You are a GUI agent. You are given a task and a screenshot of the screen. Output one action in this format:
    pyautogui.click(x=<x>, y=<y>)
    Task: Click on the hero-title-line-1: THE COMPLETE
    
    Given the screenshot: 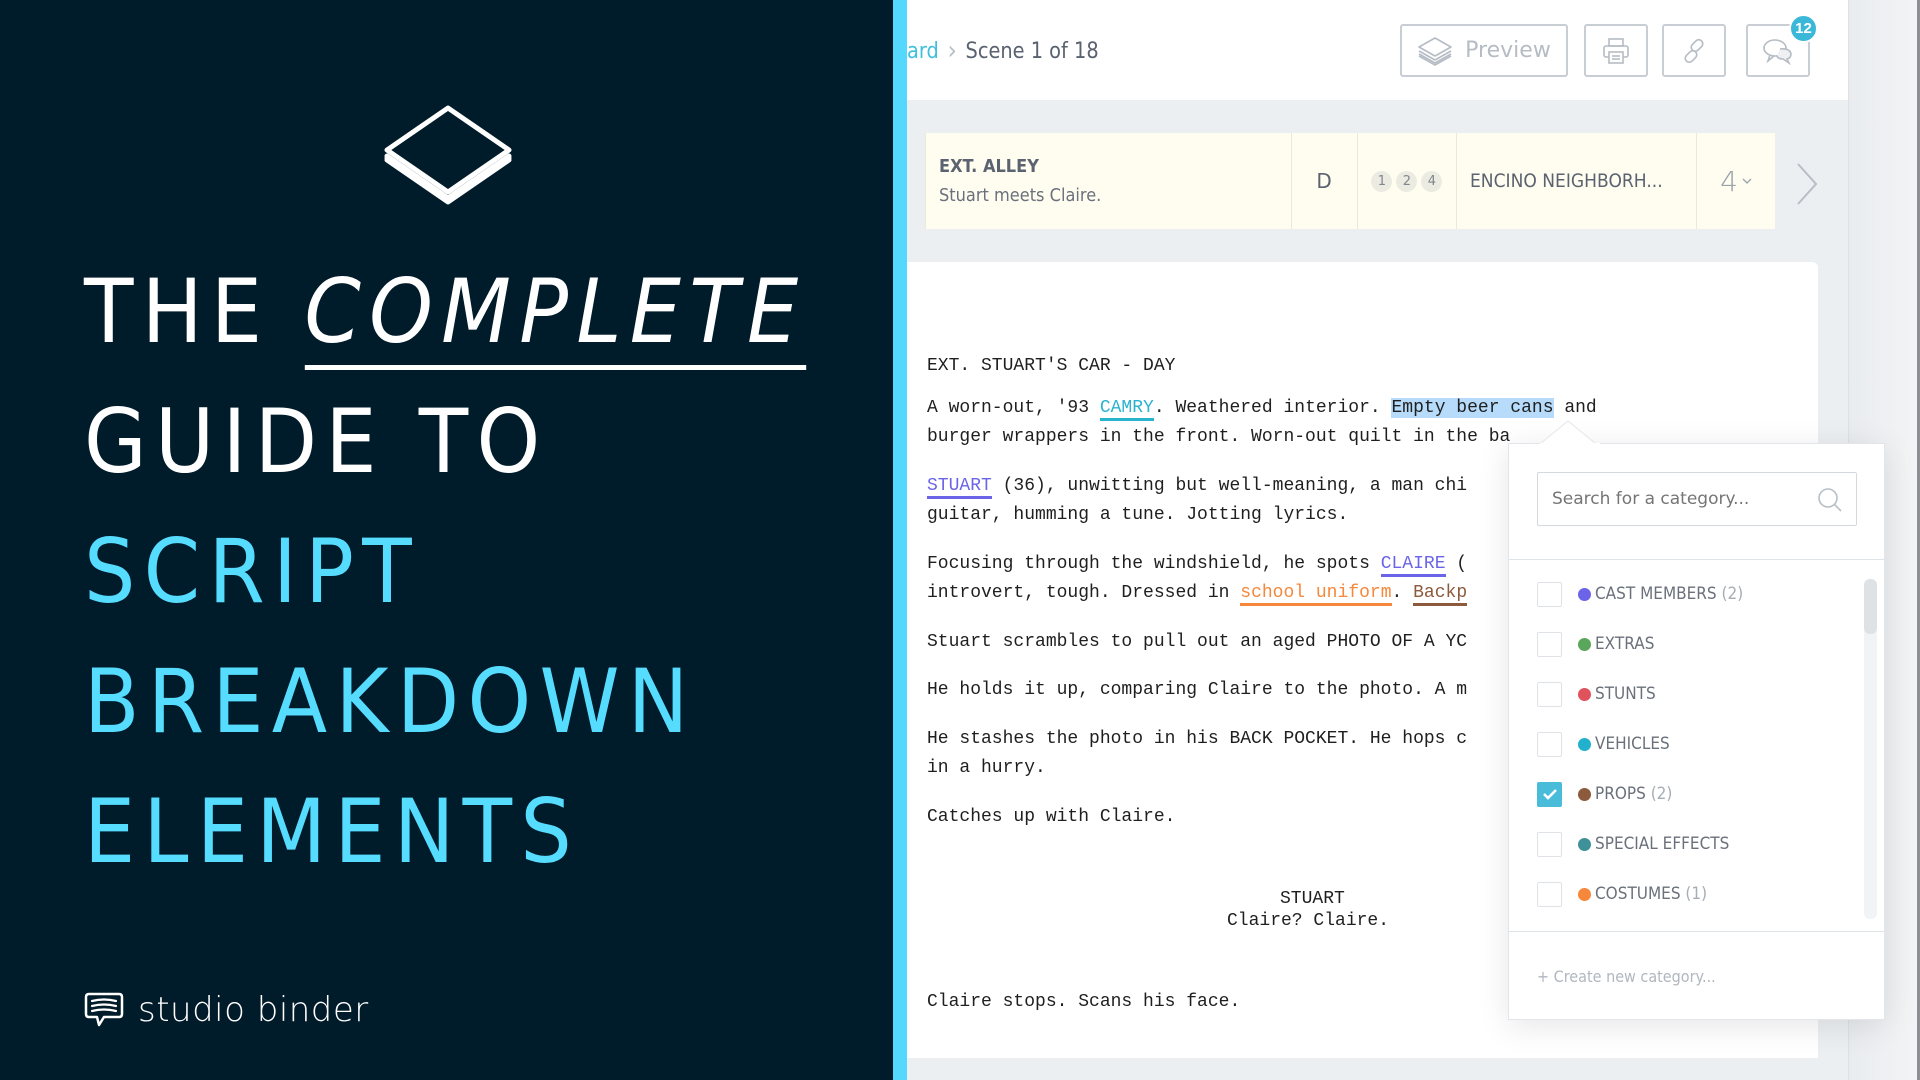 What is the action you would take?
    pyautogui.click(x=445, y=315)
    